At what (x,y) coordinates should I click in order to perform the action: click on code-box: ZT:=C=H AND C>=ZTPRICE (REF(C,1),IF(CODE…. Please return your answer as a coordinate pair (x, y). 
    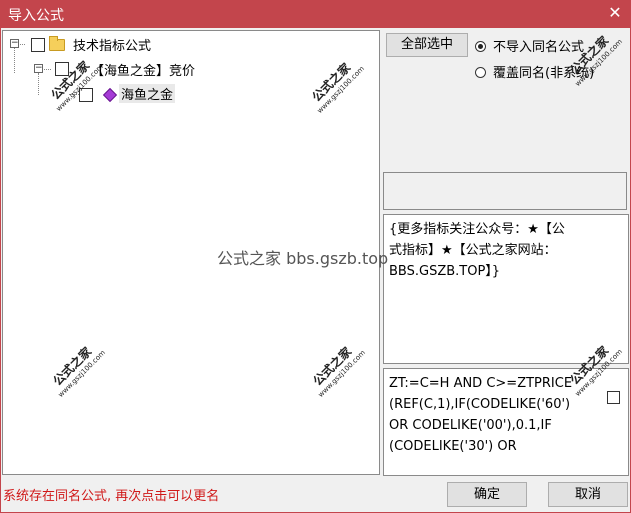
    Looking at the image, I should click on (506, 422).